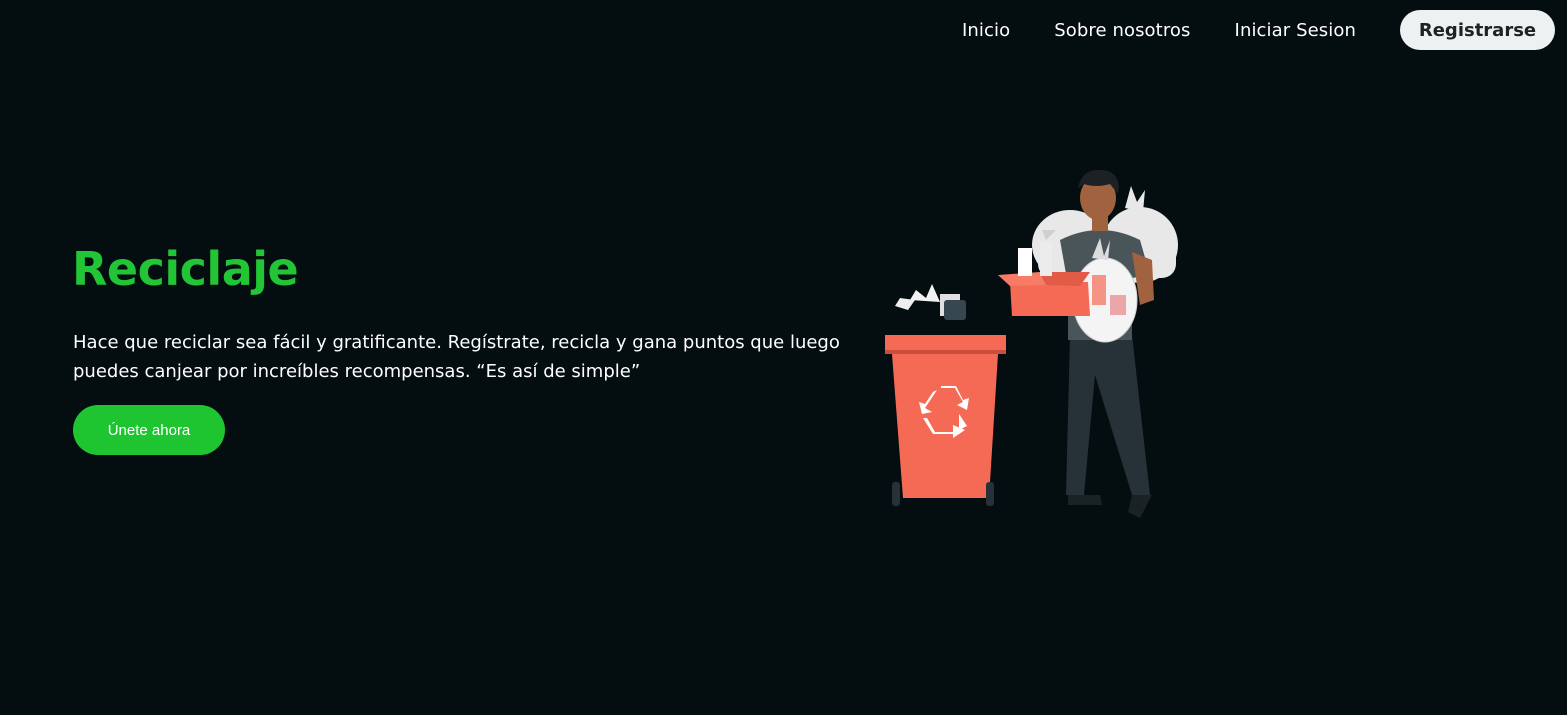 Image resolution: width=1567 pixels, height=715 pixels. I want to click on join-now-button: Únete ahora, so click(149, 430).